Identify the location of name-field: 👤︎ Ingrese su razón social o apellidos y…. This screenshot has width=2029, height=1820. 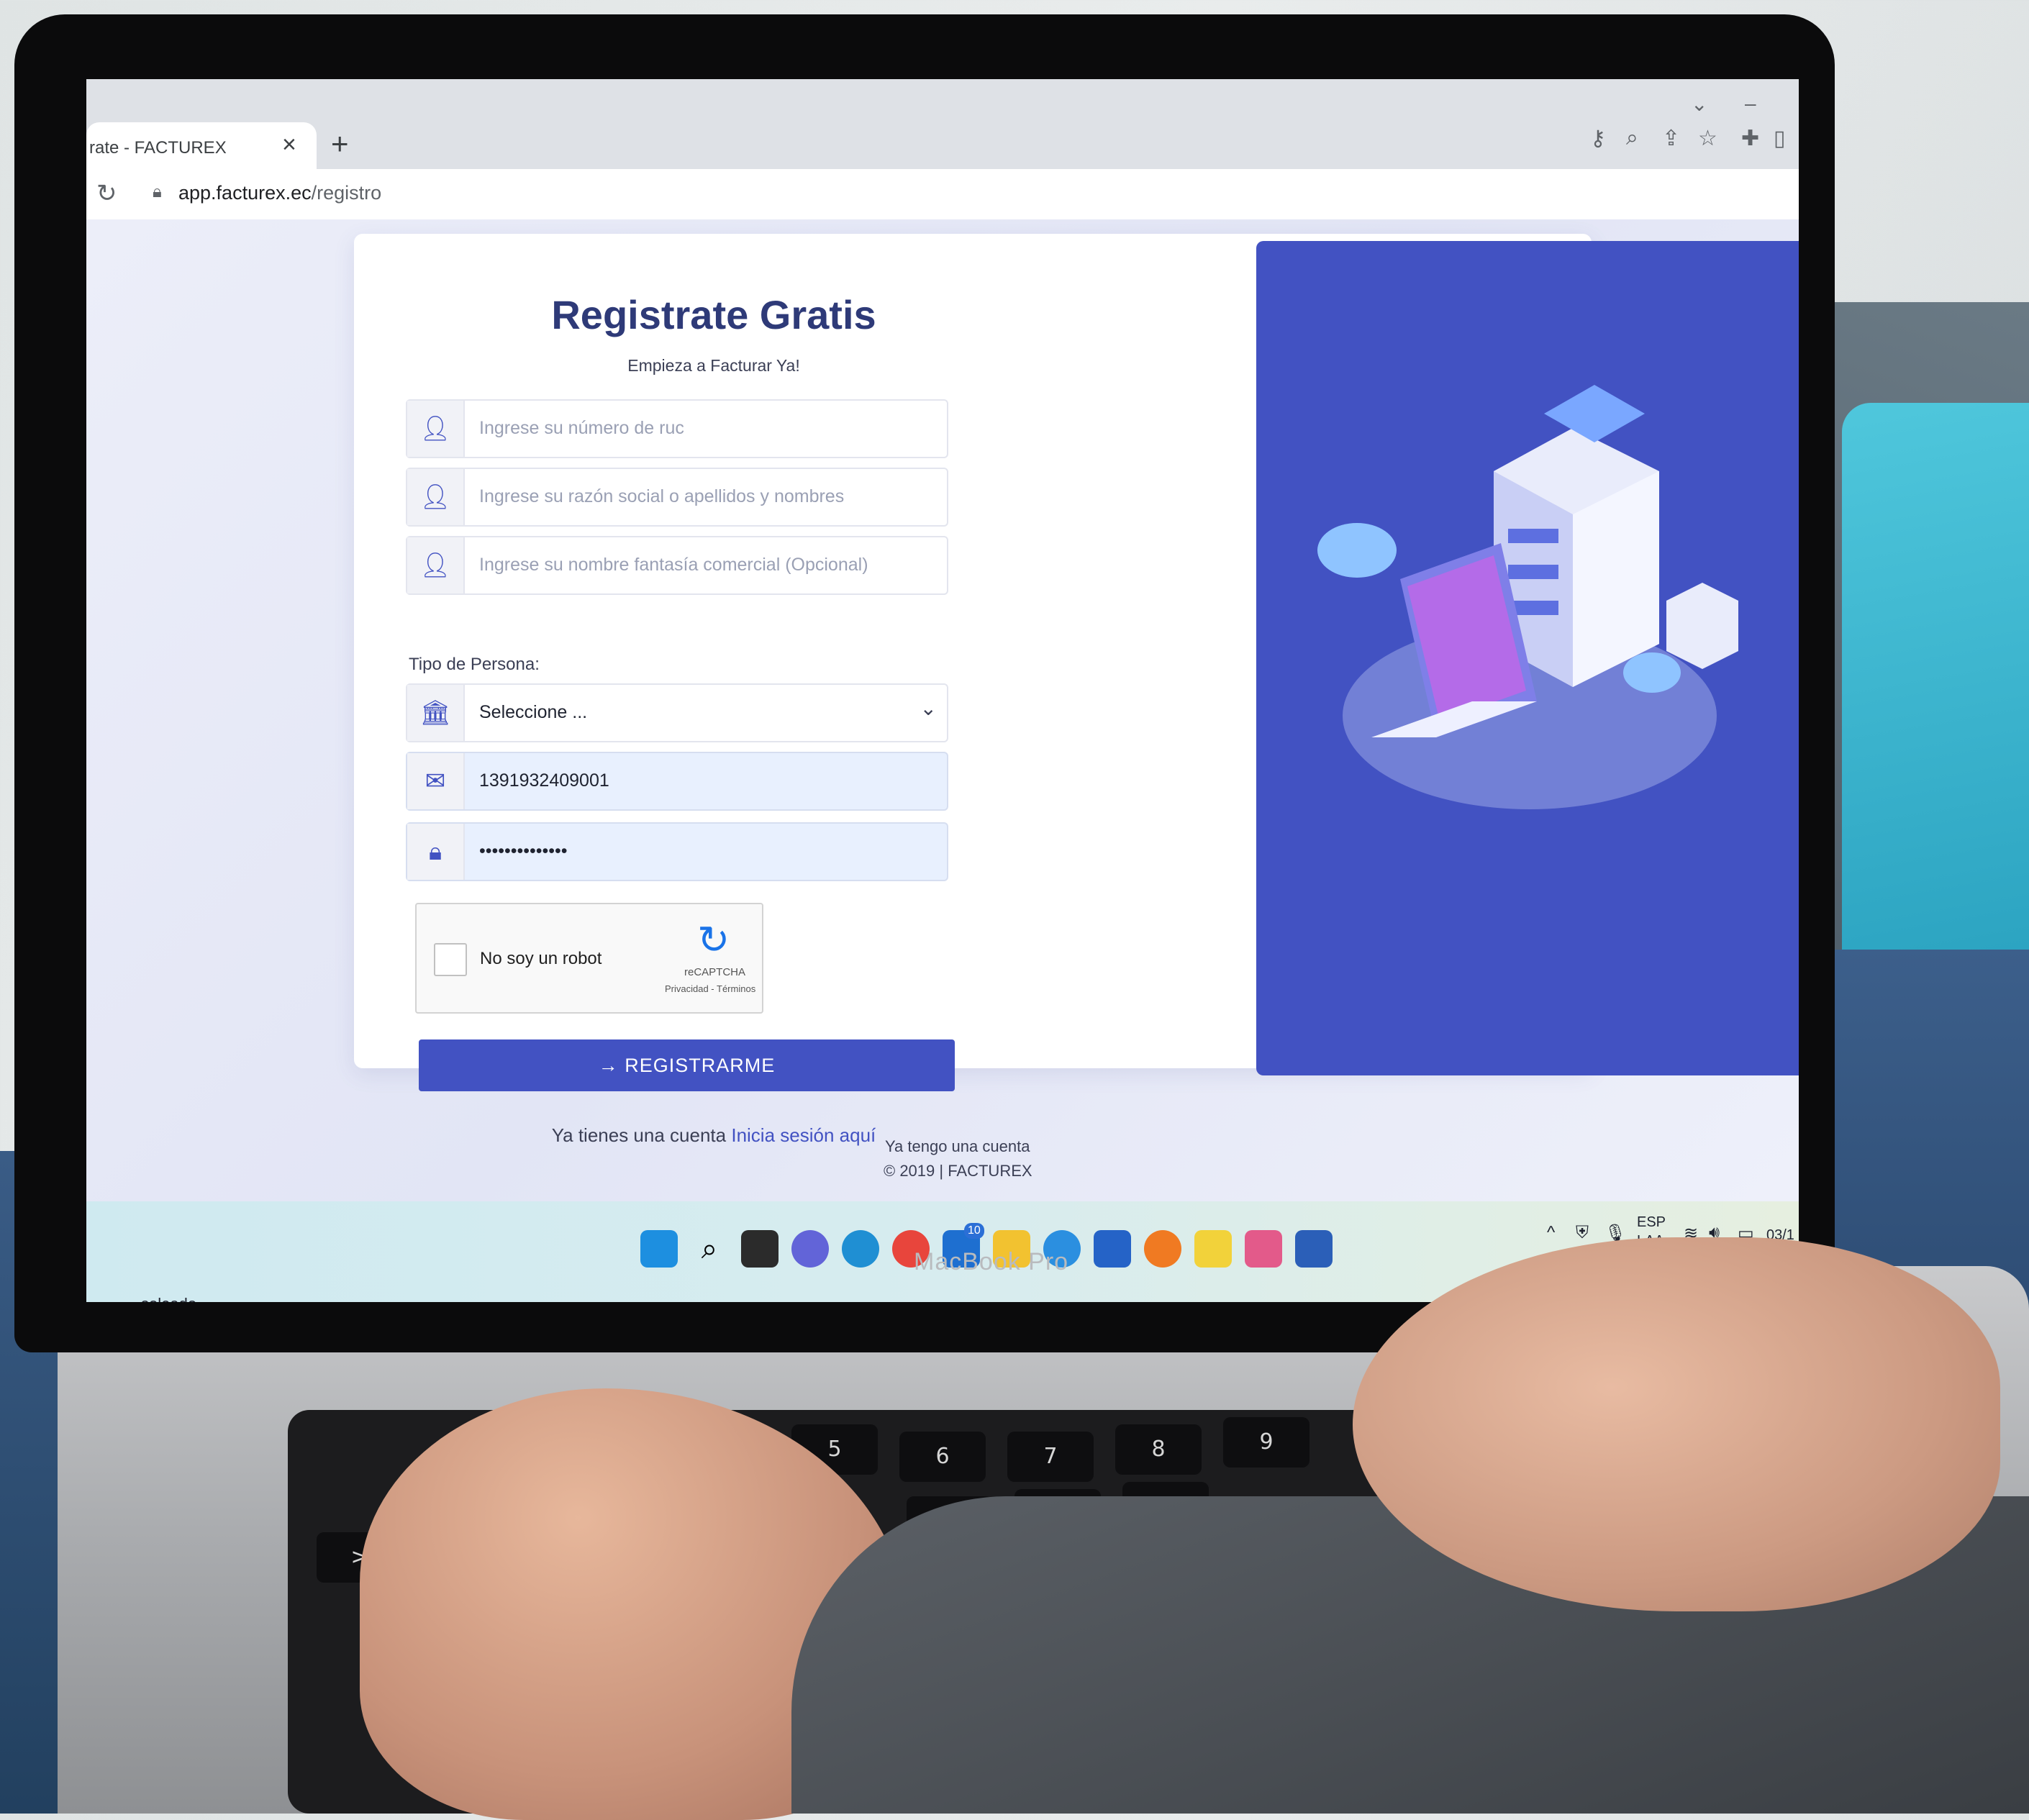
(677, 497).